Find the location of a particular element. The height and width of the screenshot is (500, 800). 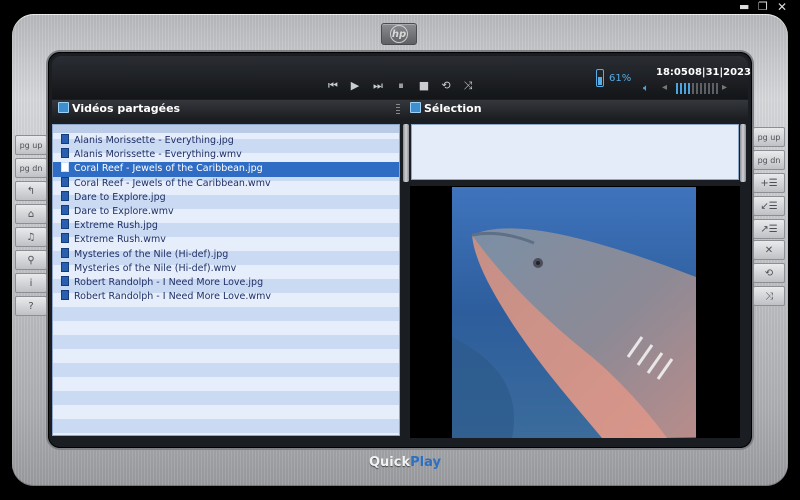

repeat-button: ⟲ is located at coordinates (446, 86).